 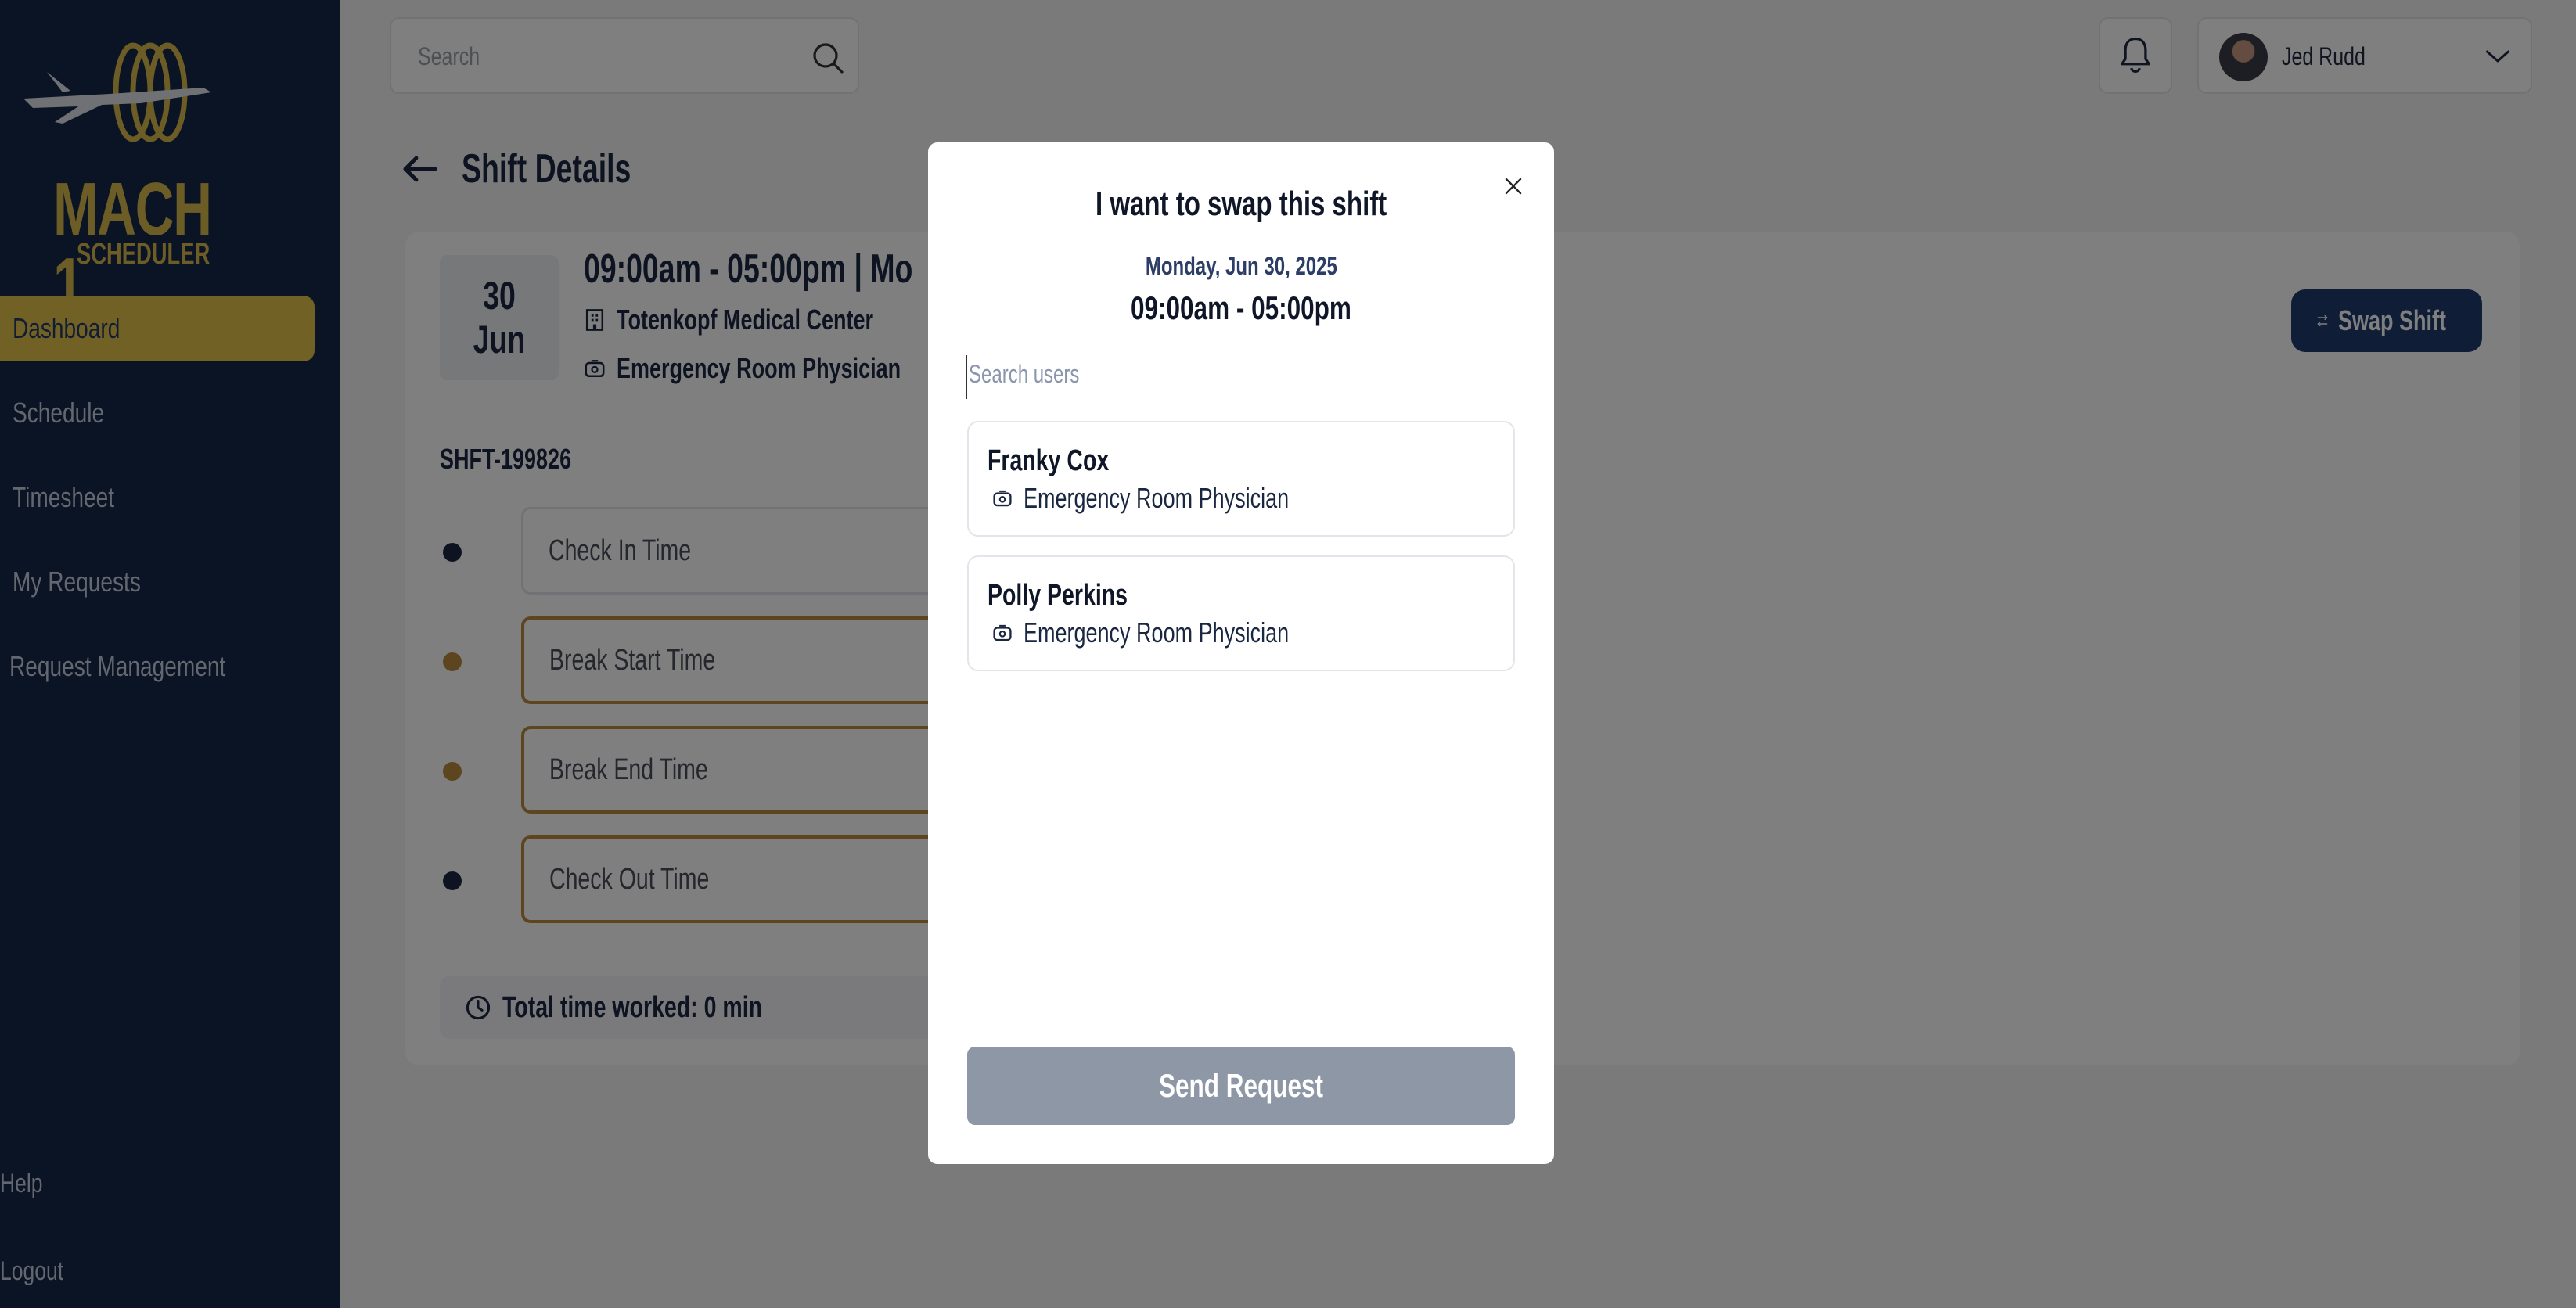 I want to click on send-request-button: Send Request, so click(x=1241, y=1086).